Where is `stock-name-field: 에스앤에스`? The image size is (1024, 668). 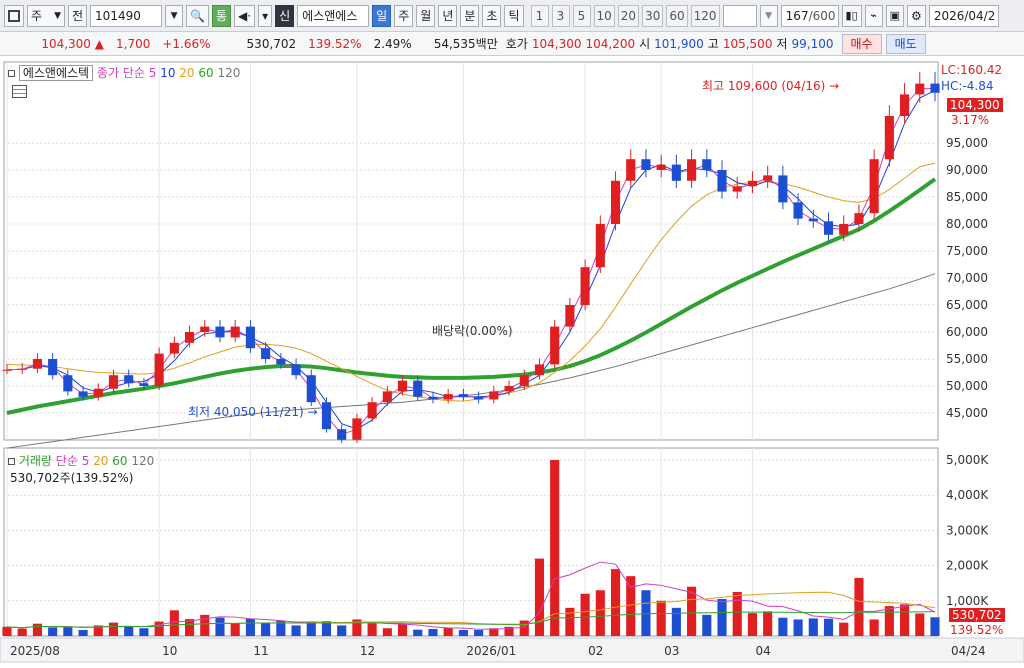
stock-name-field: 에스앤에스 is located at coordinates (333, 15).